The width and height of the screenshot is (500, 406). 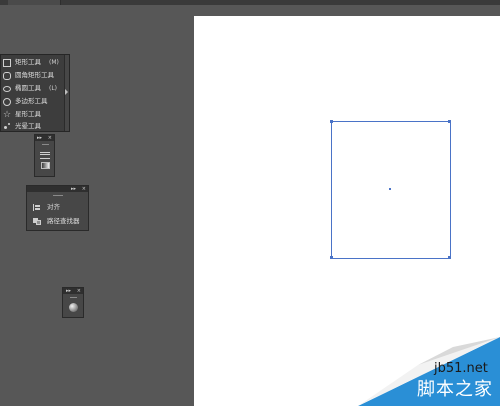 What do you see at coordinates (53, 206) in the screenshot?
I see `panel-item-label: 对齐` at bounding box center [53, 206].